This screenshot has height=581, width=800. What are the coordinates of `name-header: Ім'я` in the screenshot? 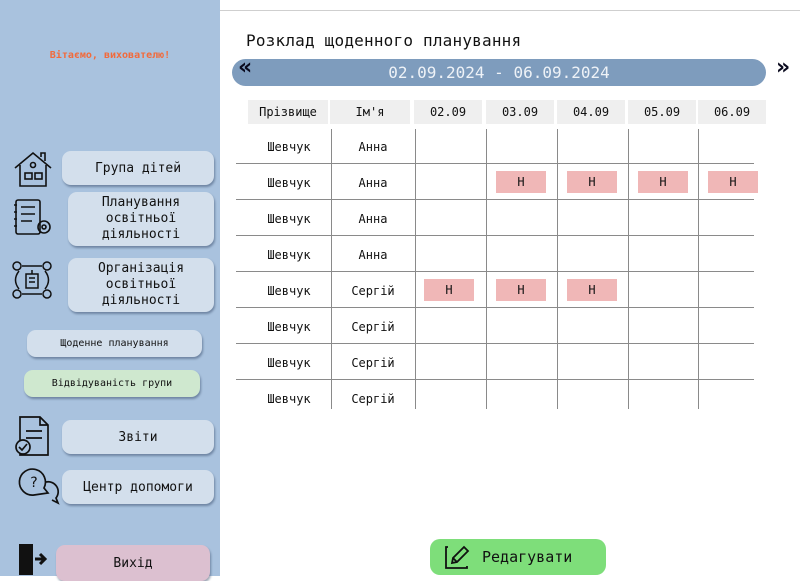 It's located at (370, 112).